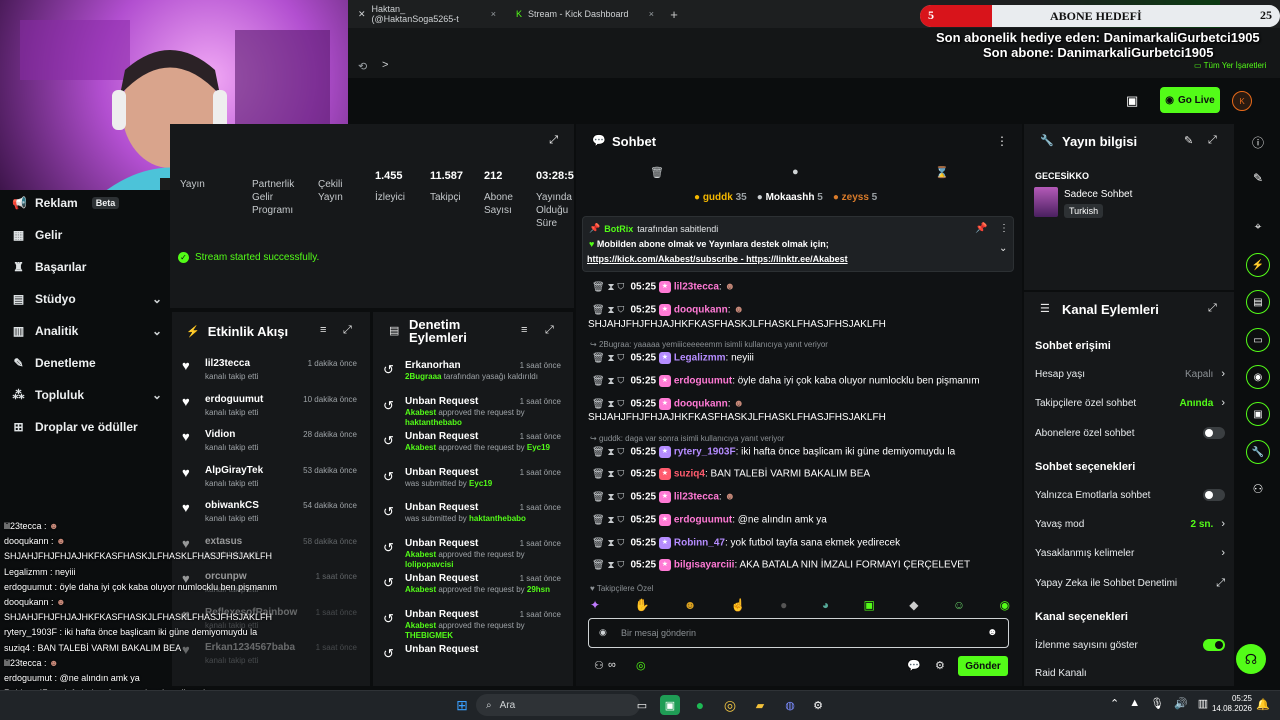 The image size is (1280, 720). What do you see at coordinates (825, 606) in the screenshot?
I see `emote: ◕` at bounding box center [825, 606].